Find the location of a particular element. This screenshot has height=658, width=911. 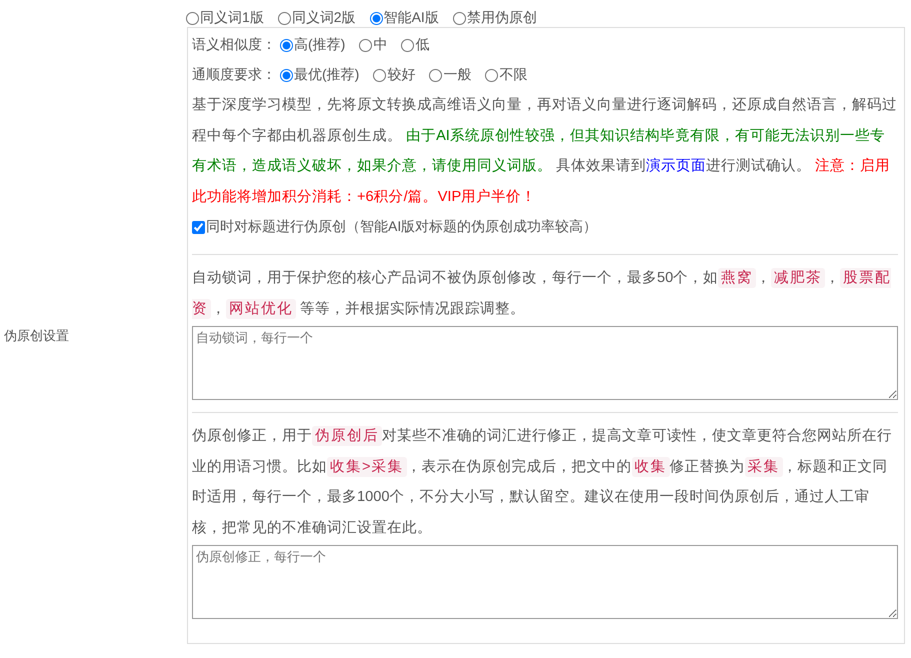

option-label: 智能AI版 is located at coordinates (411, 18).